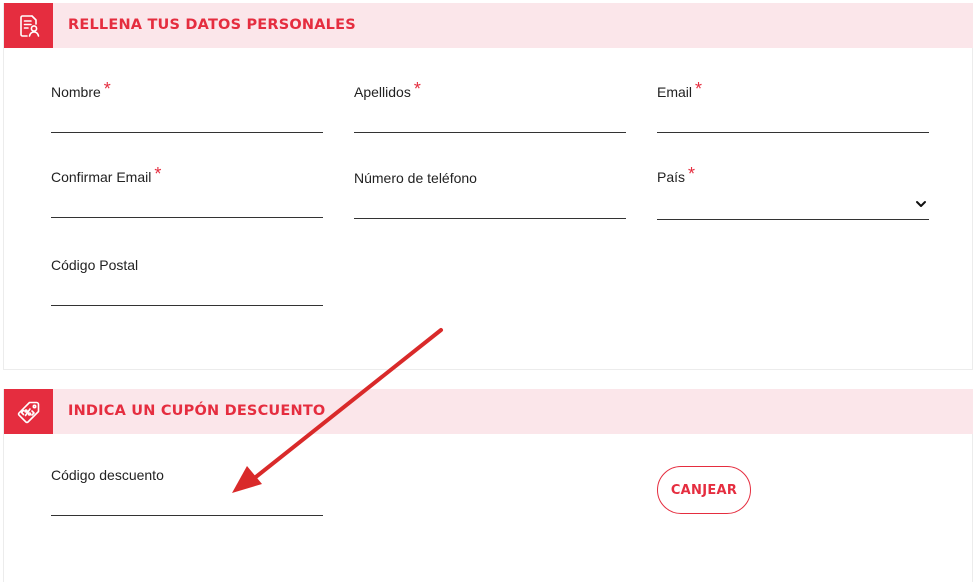  I want to click on codigo-descuento-input, so click(187, 503).